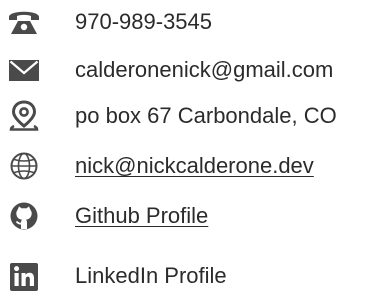 The height and width of the screenshot is (296, 369). What do you see at coordinates (194, 166) in the screenshot?
I see `website-link: nick@nickcalderone.dev` at bounding box center [194, 166].